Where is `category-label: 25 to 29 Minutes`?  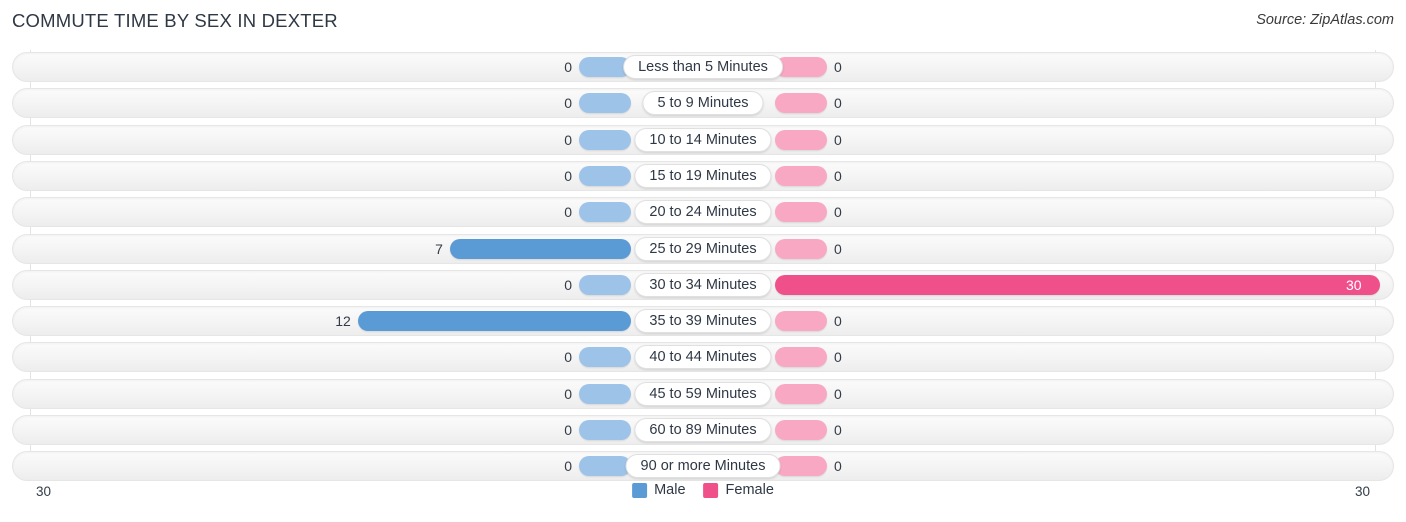 category-label: 25 to 29 Minutes is located at coordinates (703, 248).